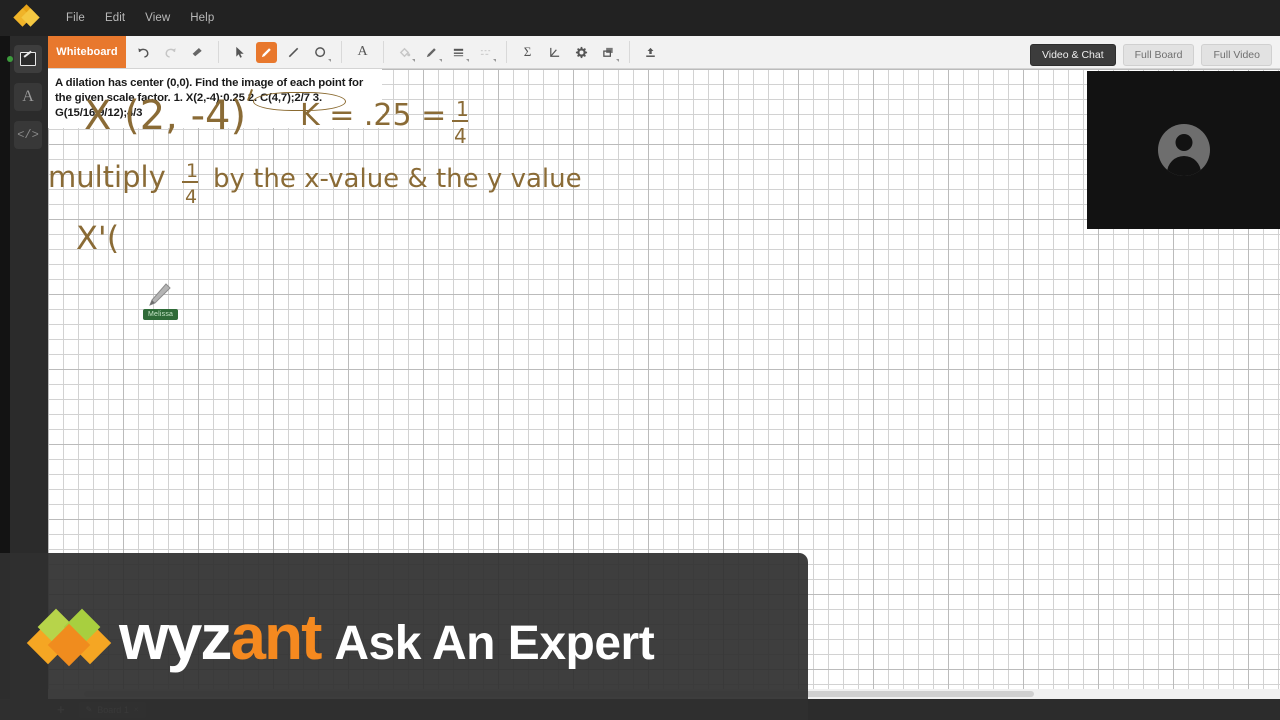  I want to click on pen-icon, so click(266, 52).